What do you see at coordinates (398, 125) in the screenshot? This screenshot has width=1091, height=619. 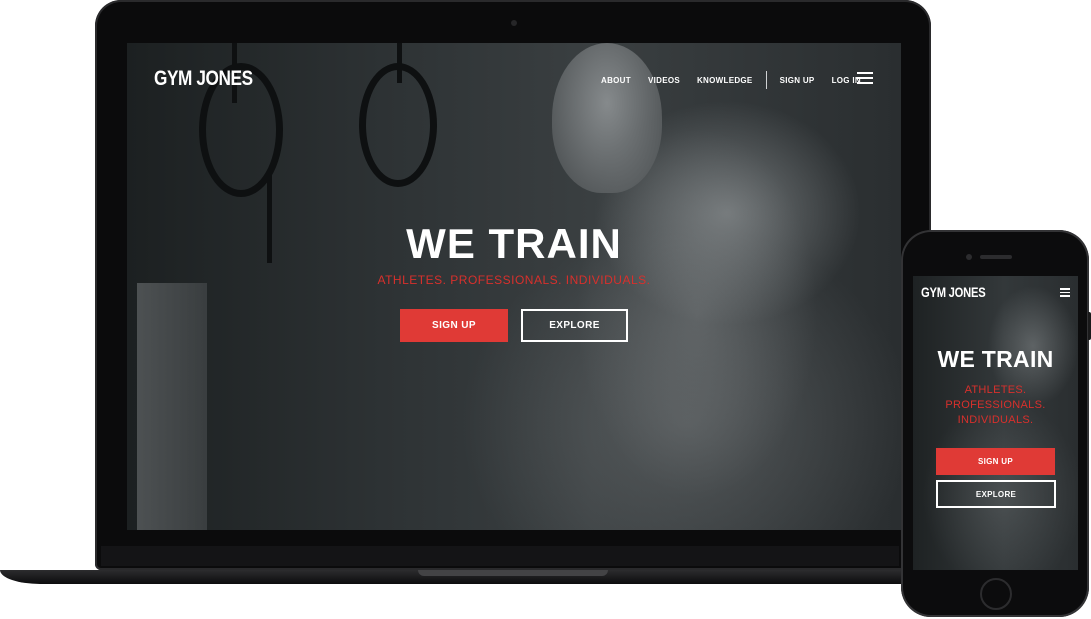 I see `gym-ring` at bounding box center [398, 125].